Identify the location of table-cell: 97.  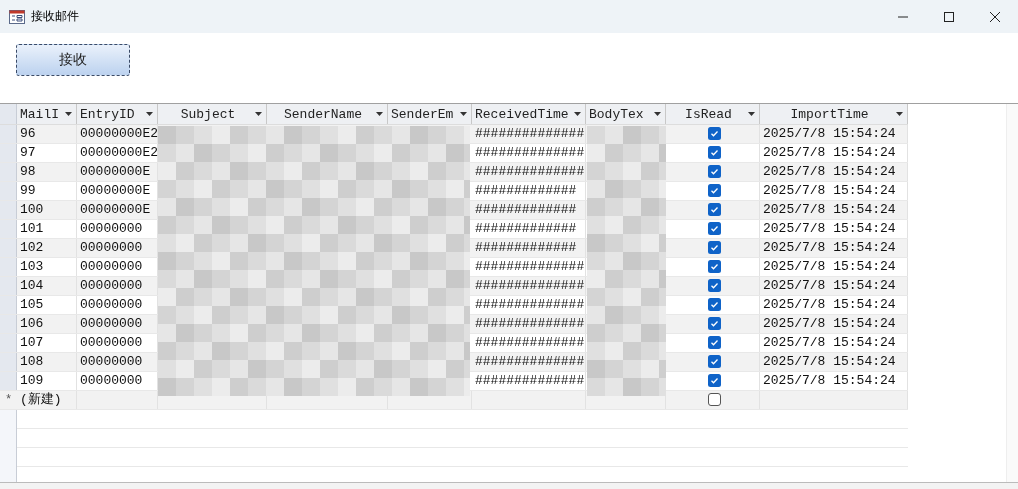
(28, 152).